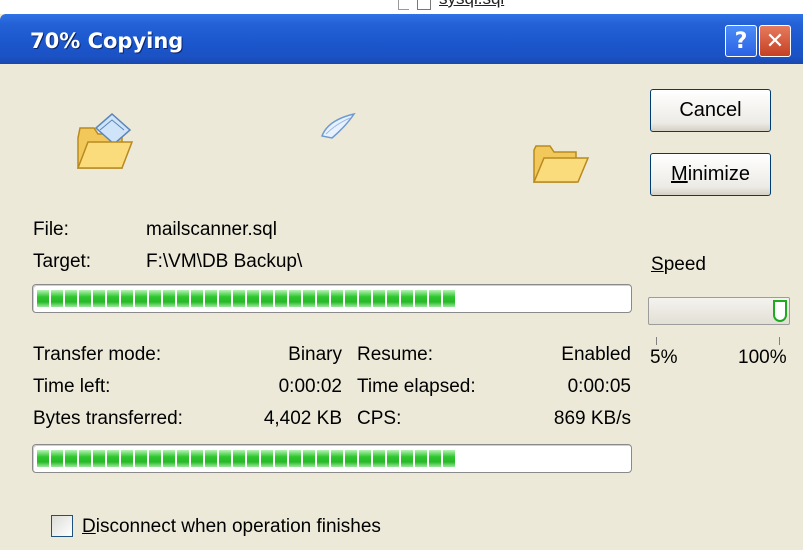 The image size is (803, 550). I want to click on time-left-label: Time left:, so click(72, 386).